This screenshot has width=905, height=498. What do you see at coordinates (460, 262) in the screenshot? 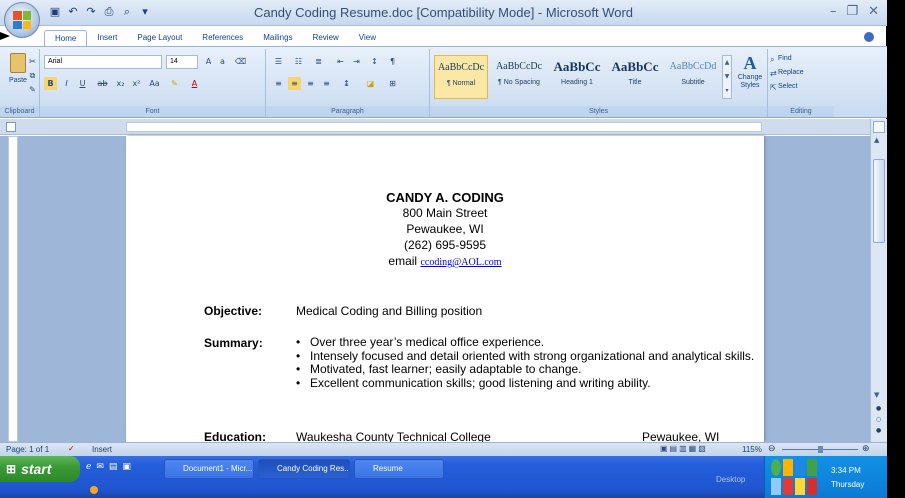
I see `email-link: ccoding@AOL.com` at bounding box center [460, 262].